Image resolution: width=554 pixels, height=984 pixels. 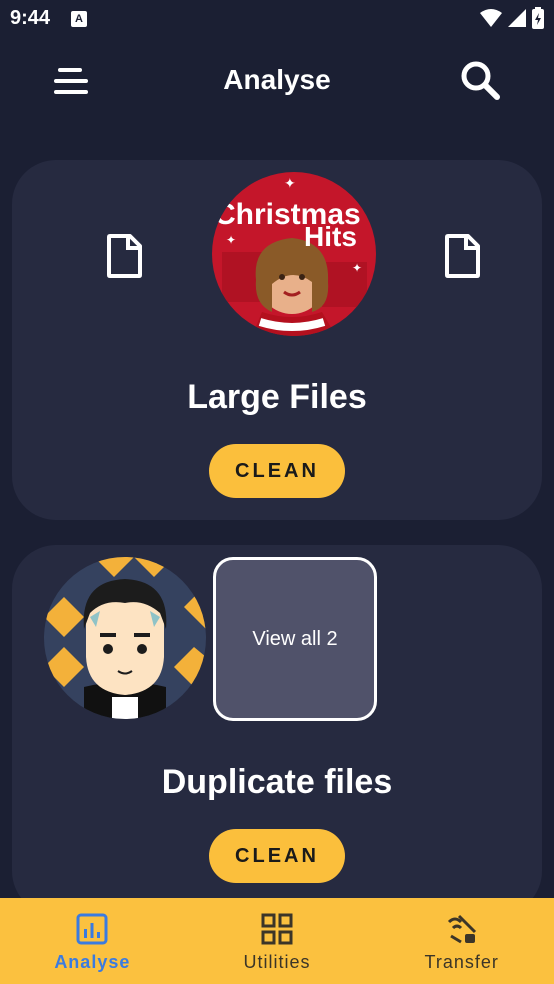 What do you see at coordinates (277, 82) in the screenshot?
I see `app-bar: Analyse` at bounding box center [277, 82].